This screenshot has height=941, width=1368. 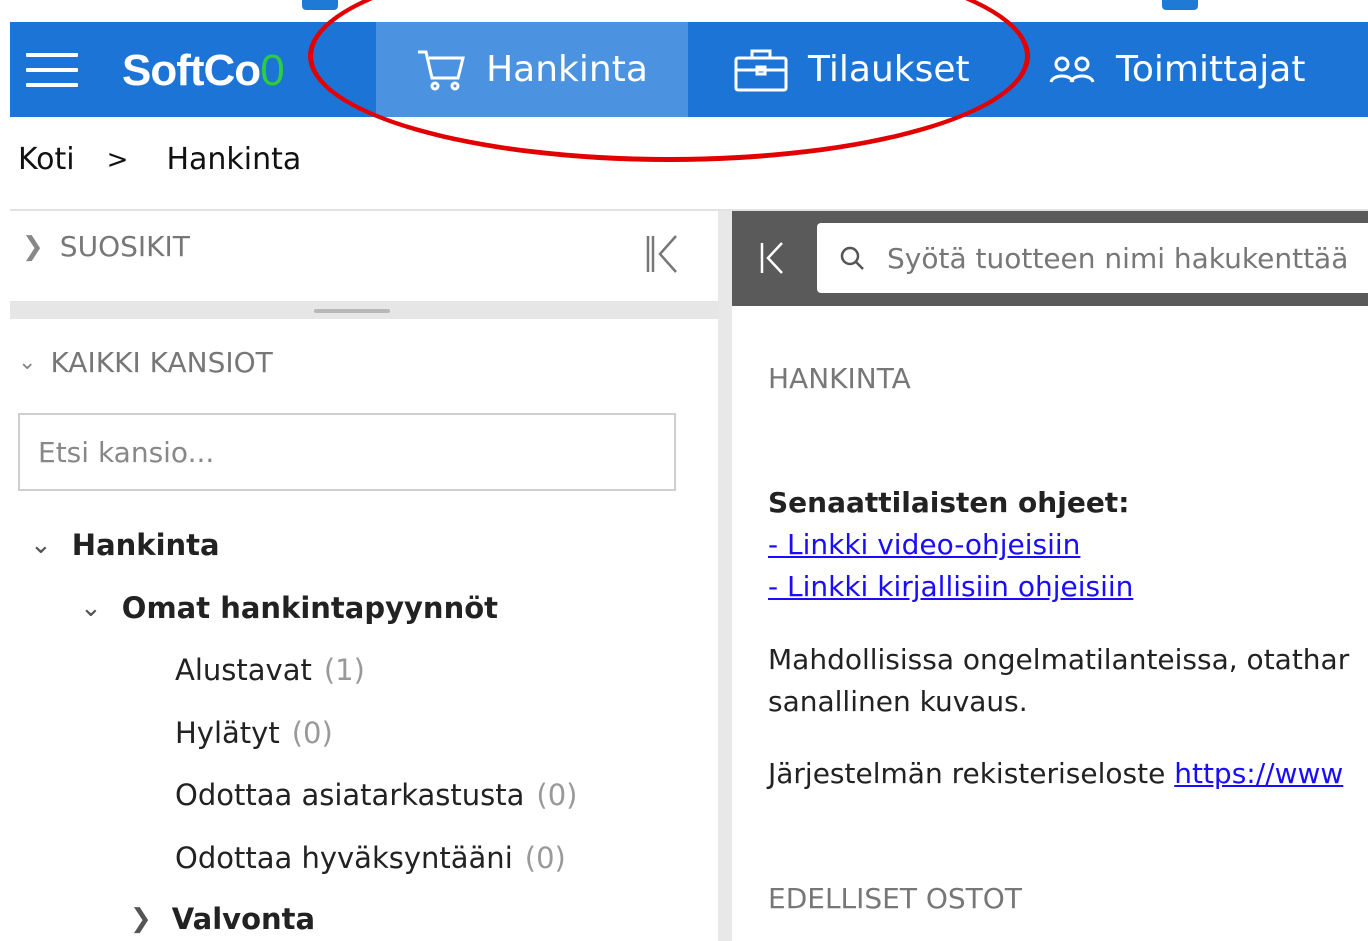 What do you see at coordinates (227, 733) in the screenshot?
I see `tree-item-label: Hylätyt` at bounding box center [227, 733].